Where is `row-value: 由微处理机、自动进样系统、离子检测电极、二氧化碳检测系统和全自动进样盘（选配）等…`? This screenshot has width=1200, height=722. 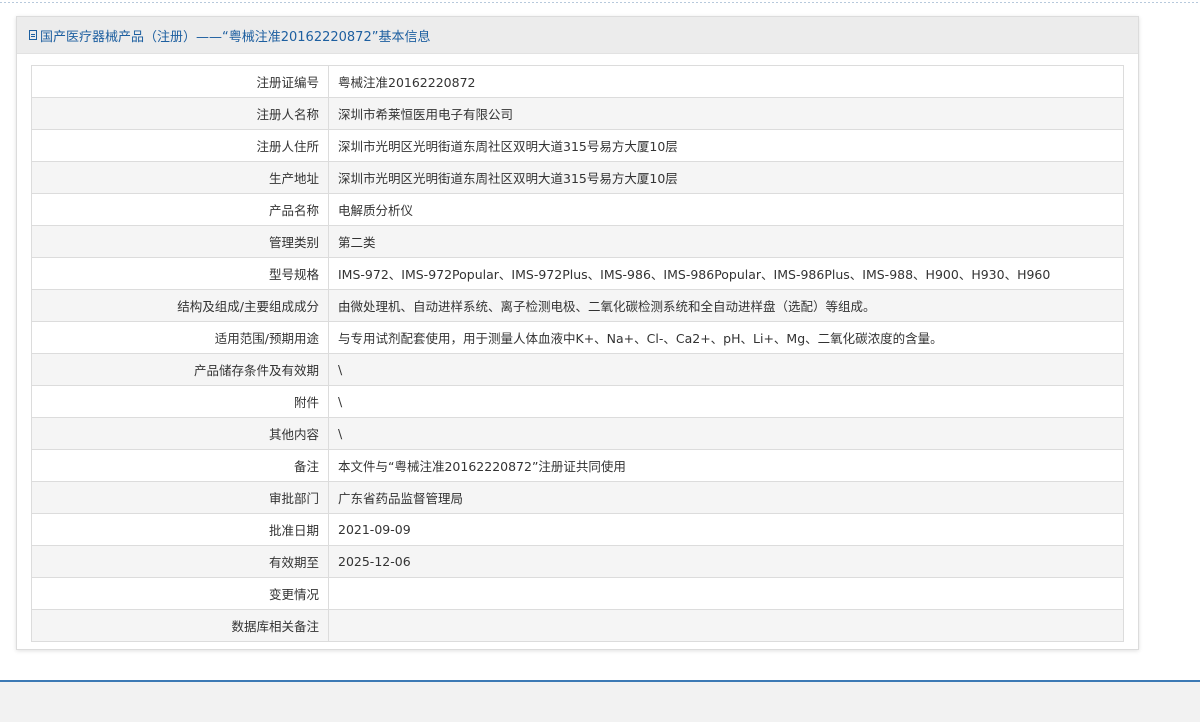 row-value: 由微处理机、自动进样系统、离子检测电极、二氧化碳检测系统和全自动进样盘（选配）等… is located at coordinates (726, 305).